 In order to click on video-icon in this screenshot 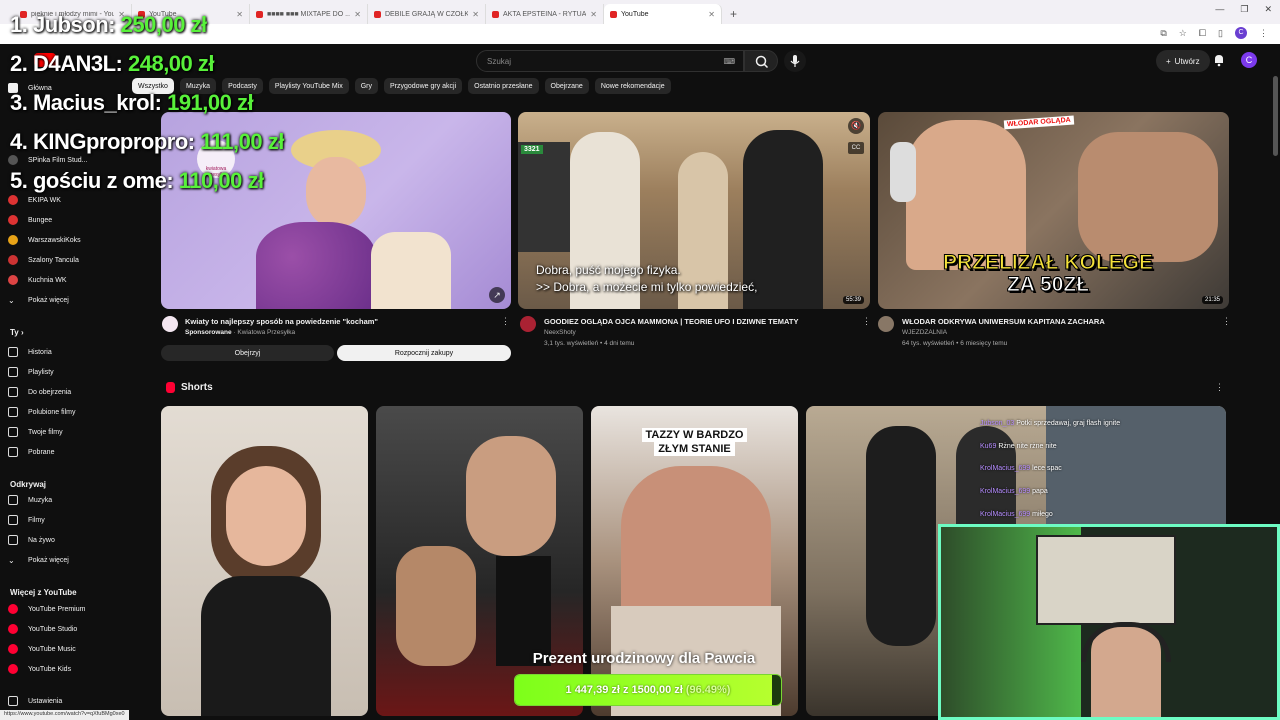, I will do `click(13, 432)`.